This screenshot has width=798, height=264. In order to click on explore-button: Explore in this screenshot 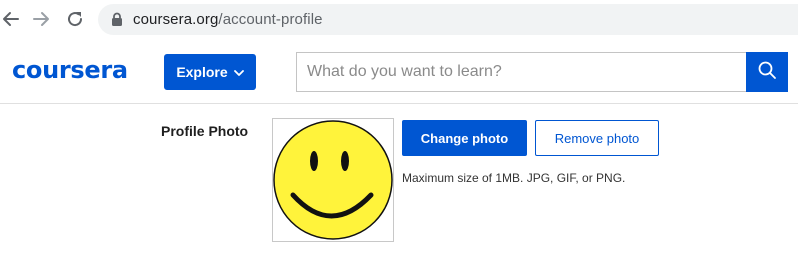, I will do `click(210, 72)`.